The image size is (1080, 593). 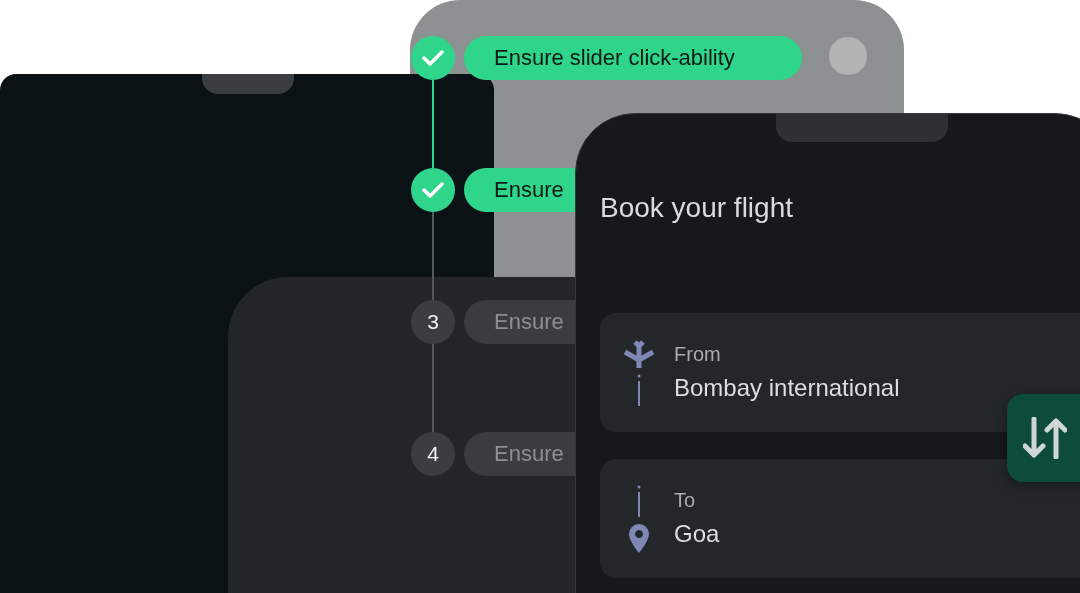 I want to click on from-field: From Bombay international, so click(x=840, y=372).